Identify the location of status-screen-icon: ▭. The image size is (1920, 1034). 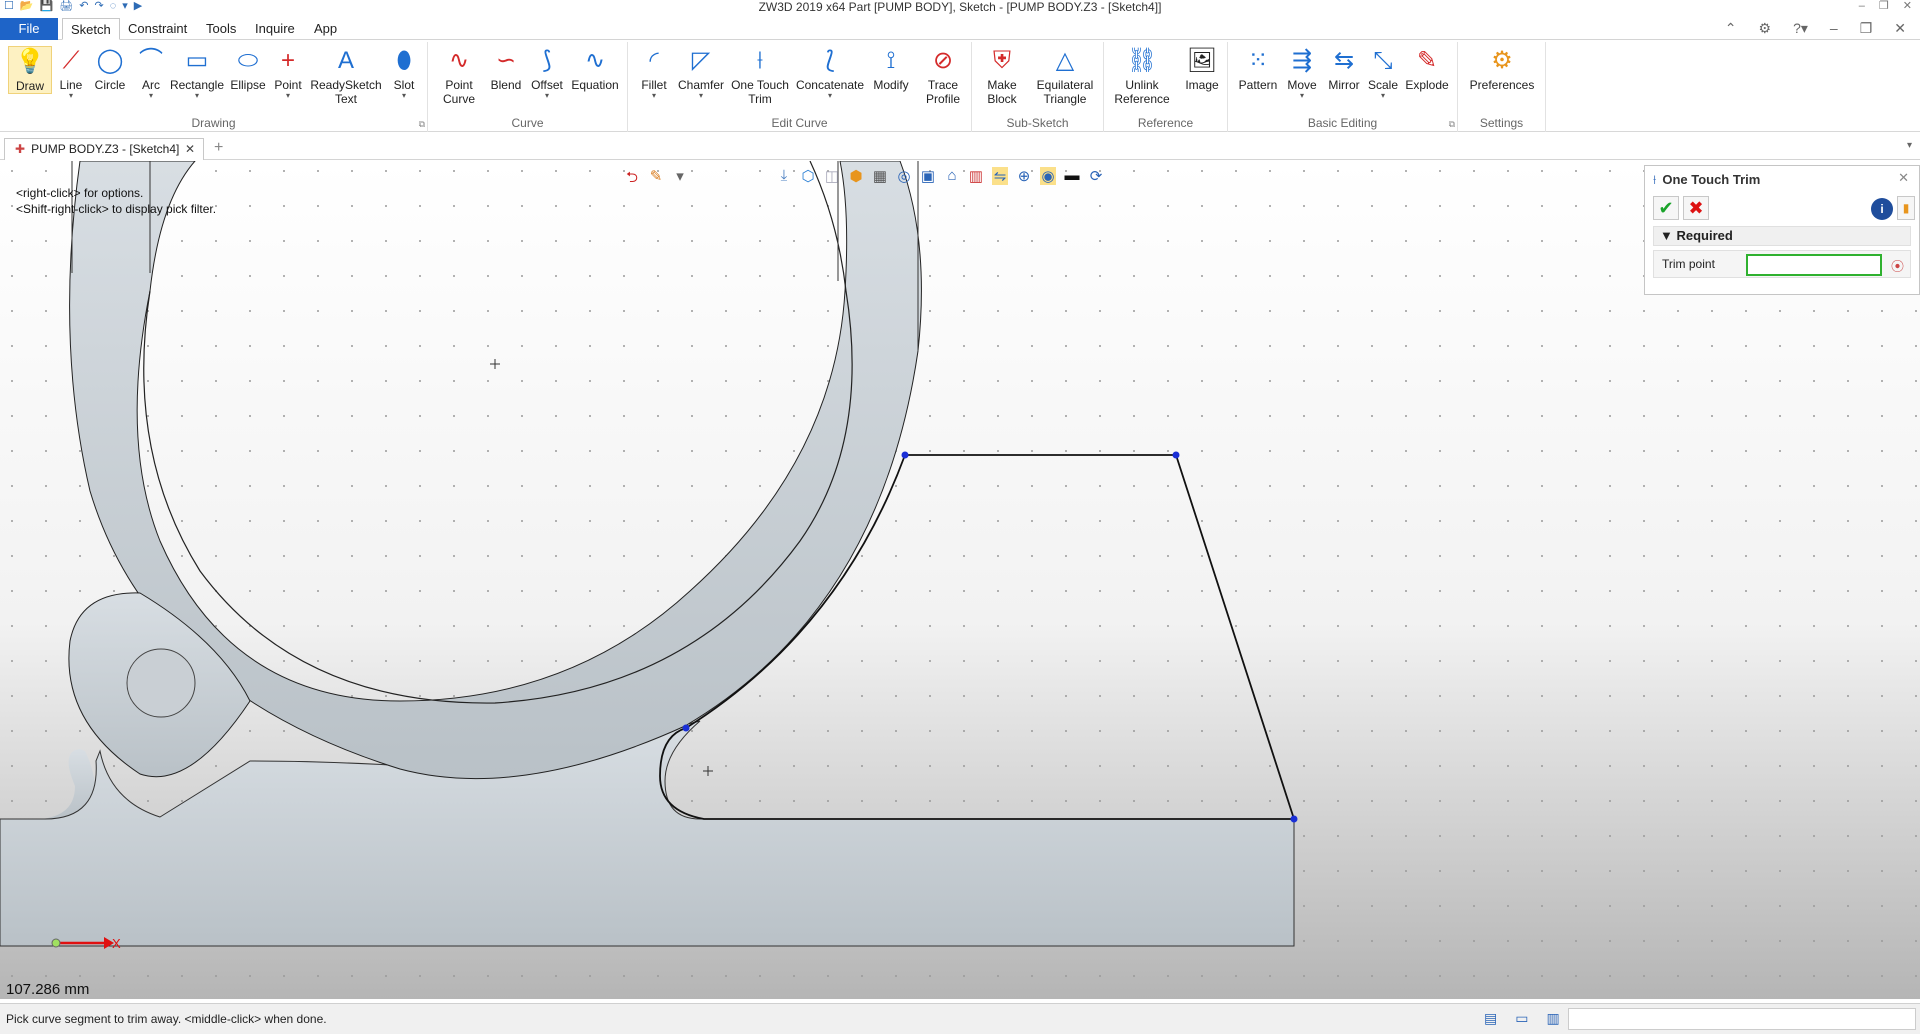
(1521, 1018).